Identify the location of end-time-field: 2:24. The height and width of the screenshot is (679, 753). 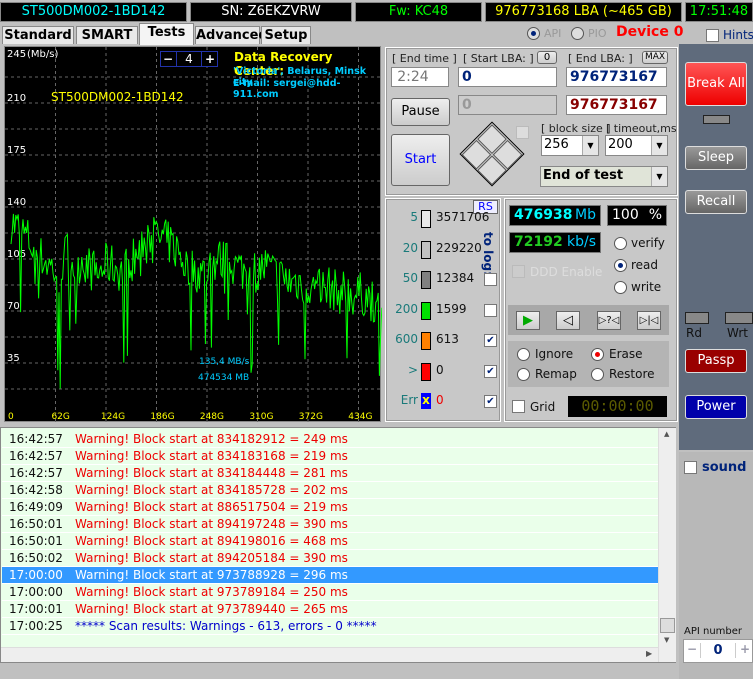
(420, 77).